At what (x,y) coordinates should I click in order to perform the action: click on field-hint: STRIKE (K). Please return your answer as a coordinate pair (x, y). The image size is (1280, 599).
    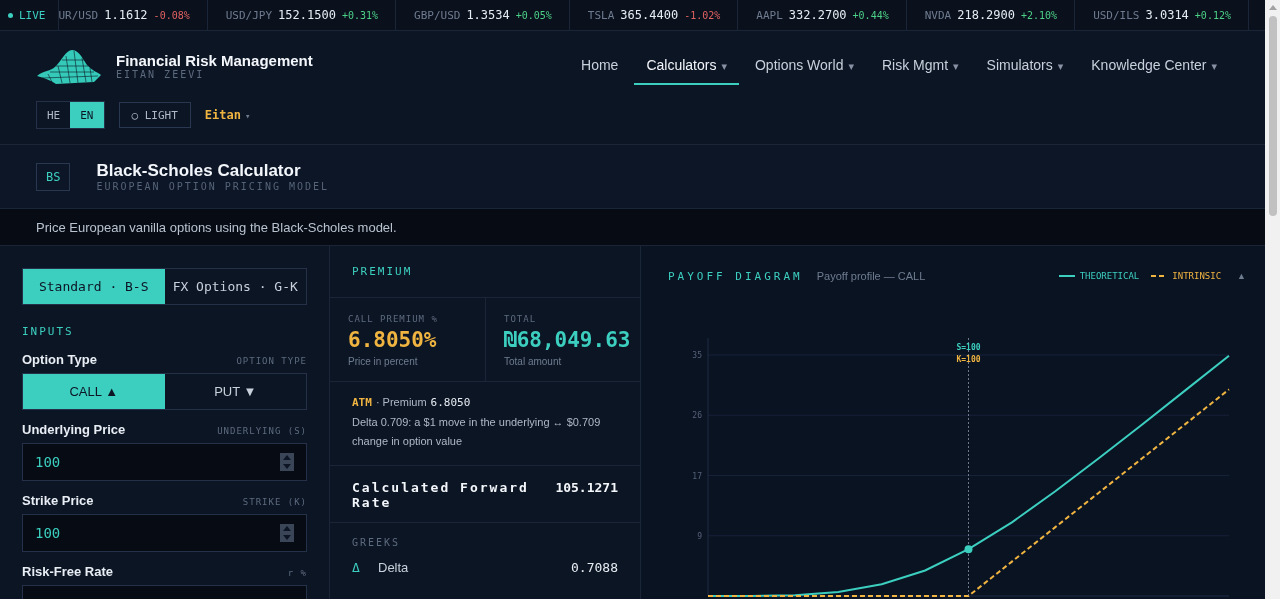
    Looking at the image, I should click on (274, 502).